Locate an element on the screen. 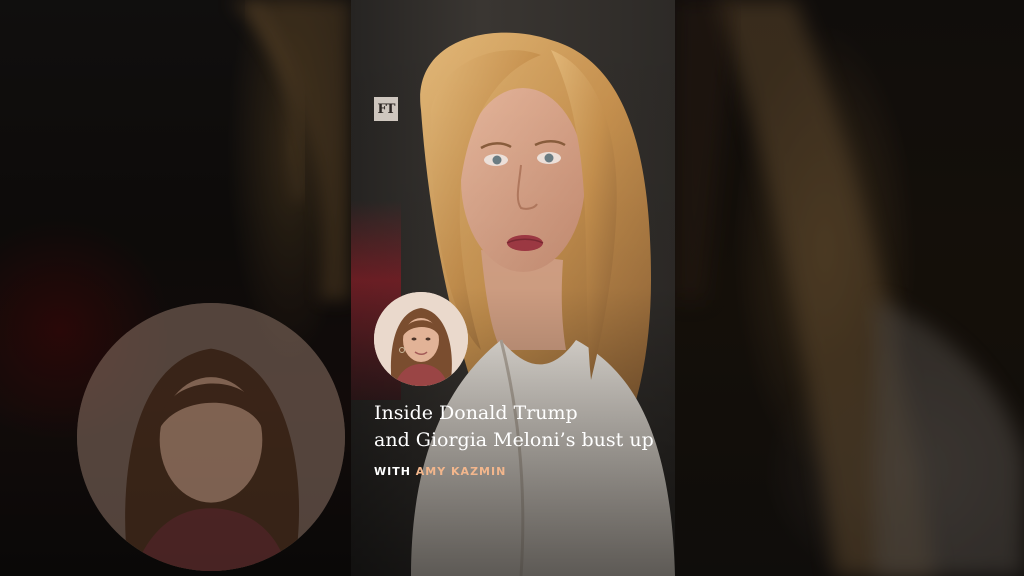 The image size is (1024, 576). author-avatar is located at coordinates (421, 339).